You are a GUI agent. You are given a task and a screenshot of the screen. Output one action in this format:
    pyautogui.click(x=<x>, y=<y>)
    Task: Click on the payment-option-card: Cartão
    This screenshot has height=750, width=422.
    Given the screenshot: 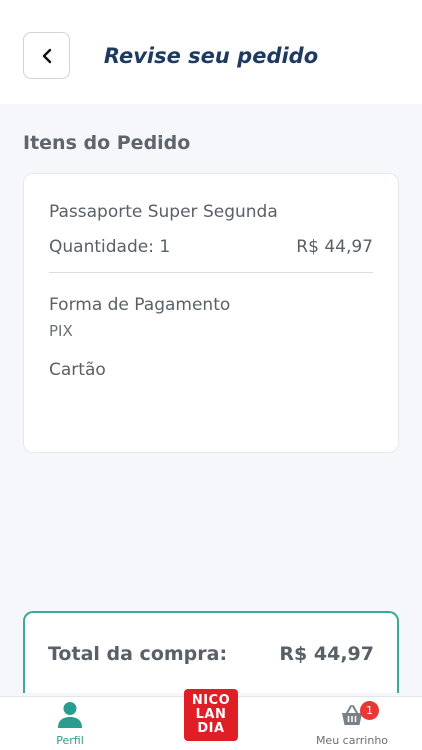 What is the action you would take?
    pyautogui.click(x=77, y=370)
    